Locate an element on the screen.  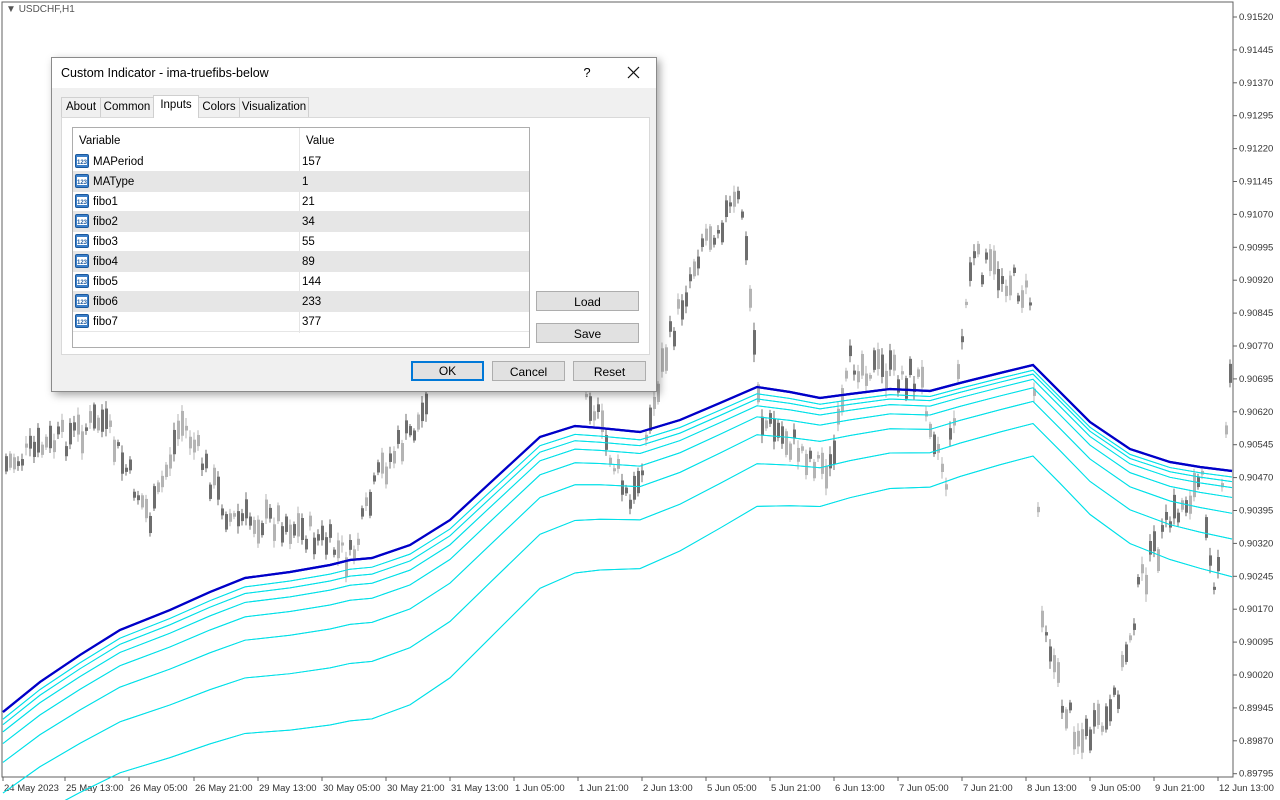
param-value: 34 is located at coordinates (308, 222).